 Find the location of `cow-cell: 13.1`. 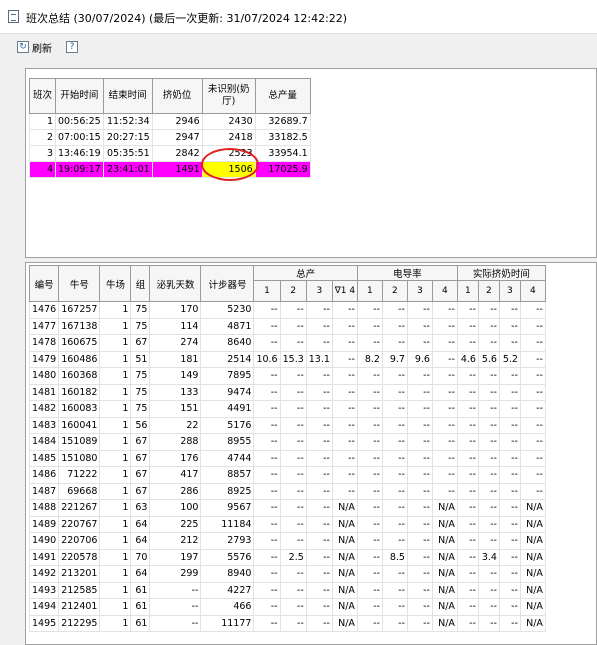

cow-cell: 13.1 is located at coordinates (319, 359).